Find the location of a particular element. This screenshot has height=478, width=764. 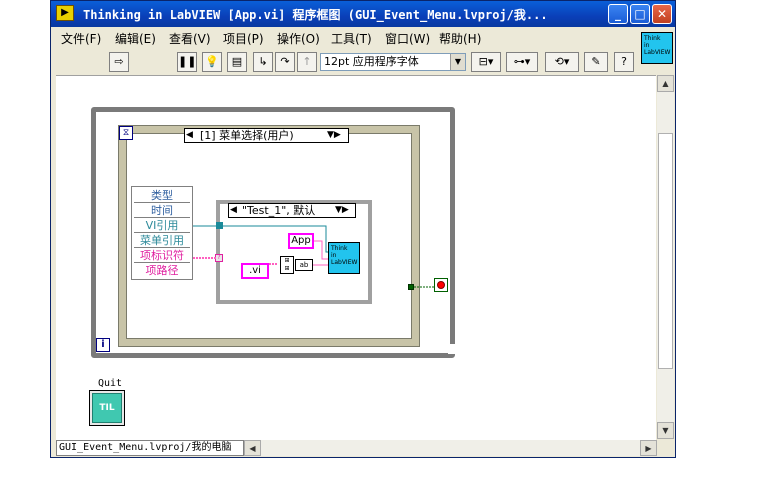

font-select-value: 12pt 应用程序字体 is located at coordinates (371, 61).